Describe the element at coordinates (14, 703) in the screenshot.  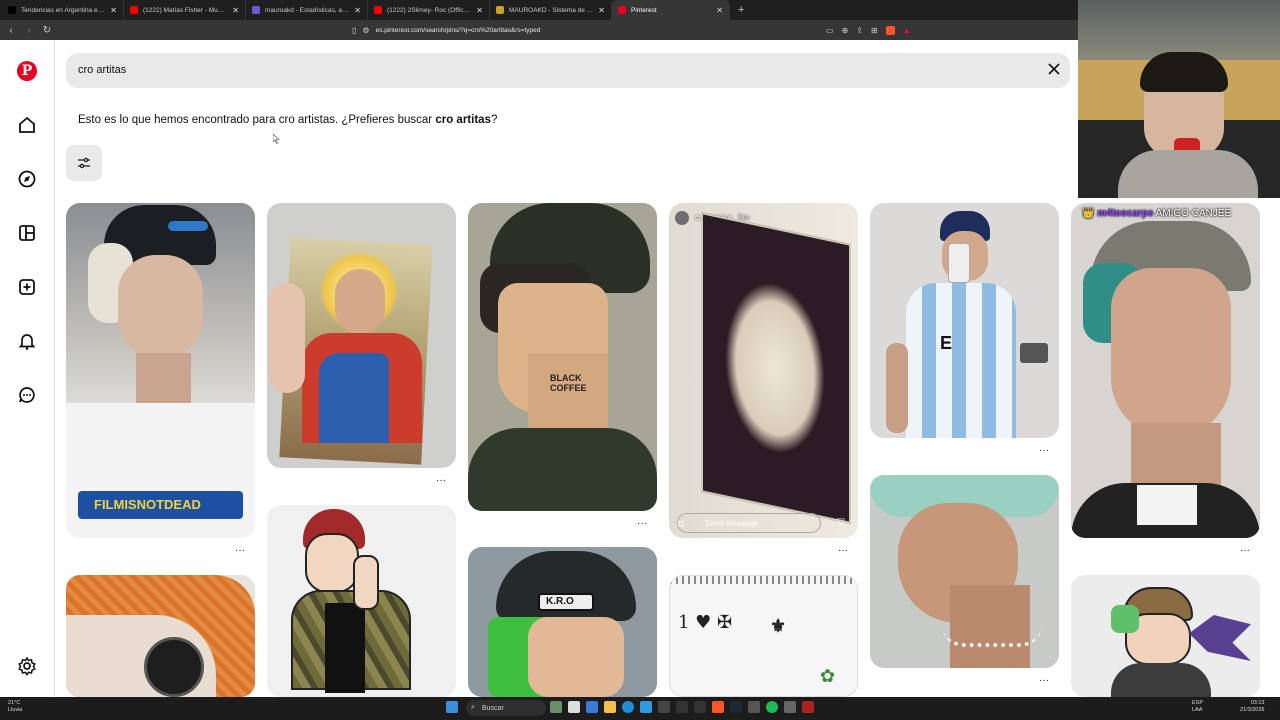
I see `weather-temp: 21°C` at that location.